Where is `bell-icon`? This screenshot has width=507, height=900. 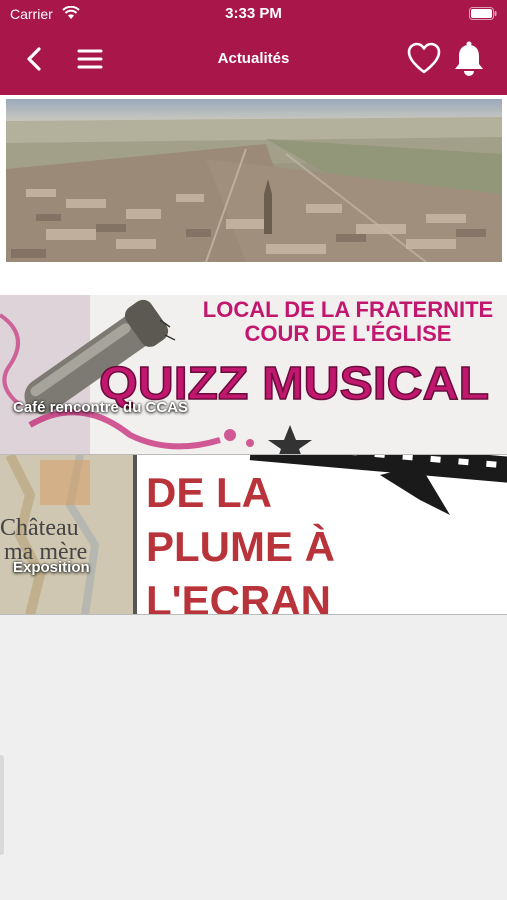
bell-icon is located at coordinates (469, 58).